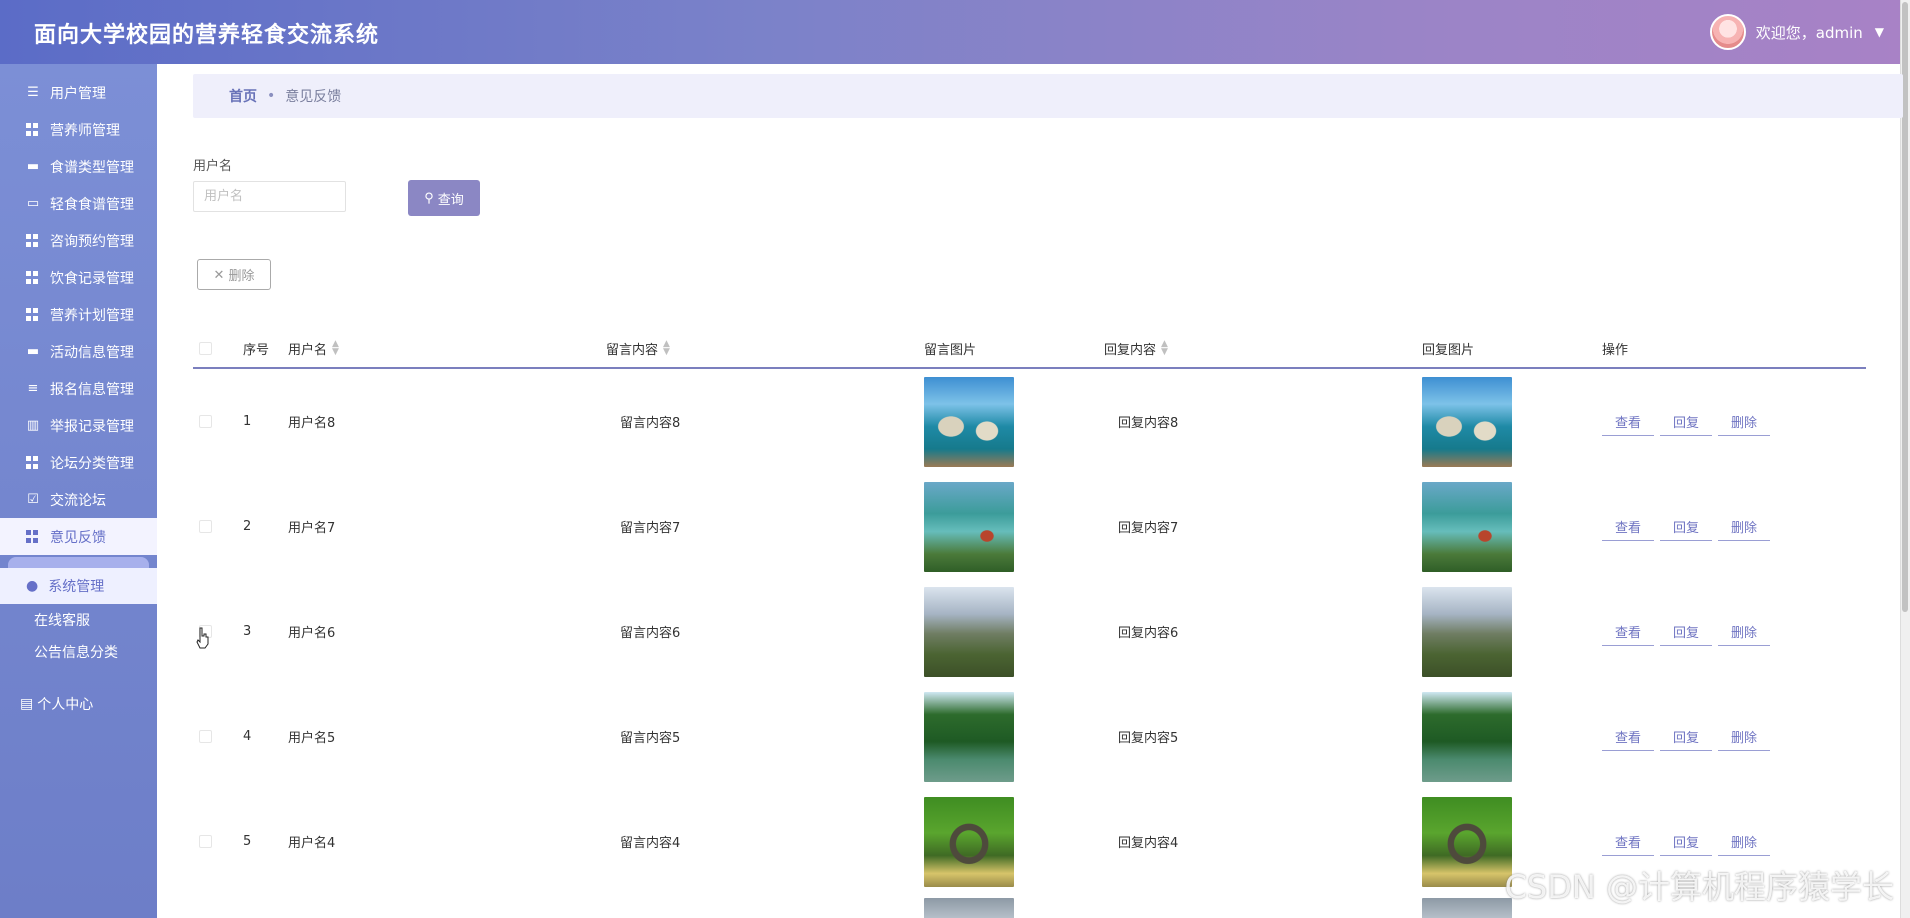  What do you see at coordinates (765, 348) in the screenshot?
I see `header-message: 留言内容 ▲ ▼` at bounding box center [765, 348].